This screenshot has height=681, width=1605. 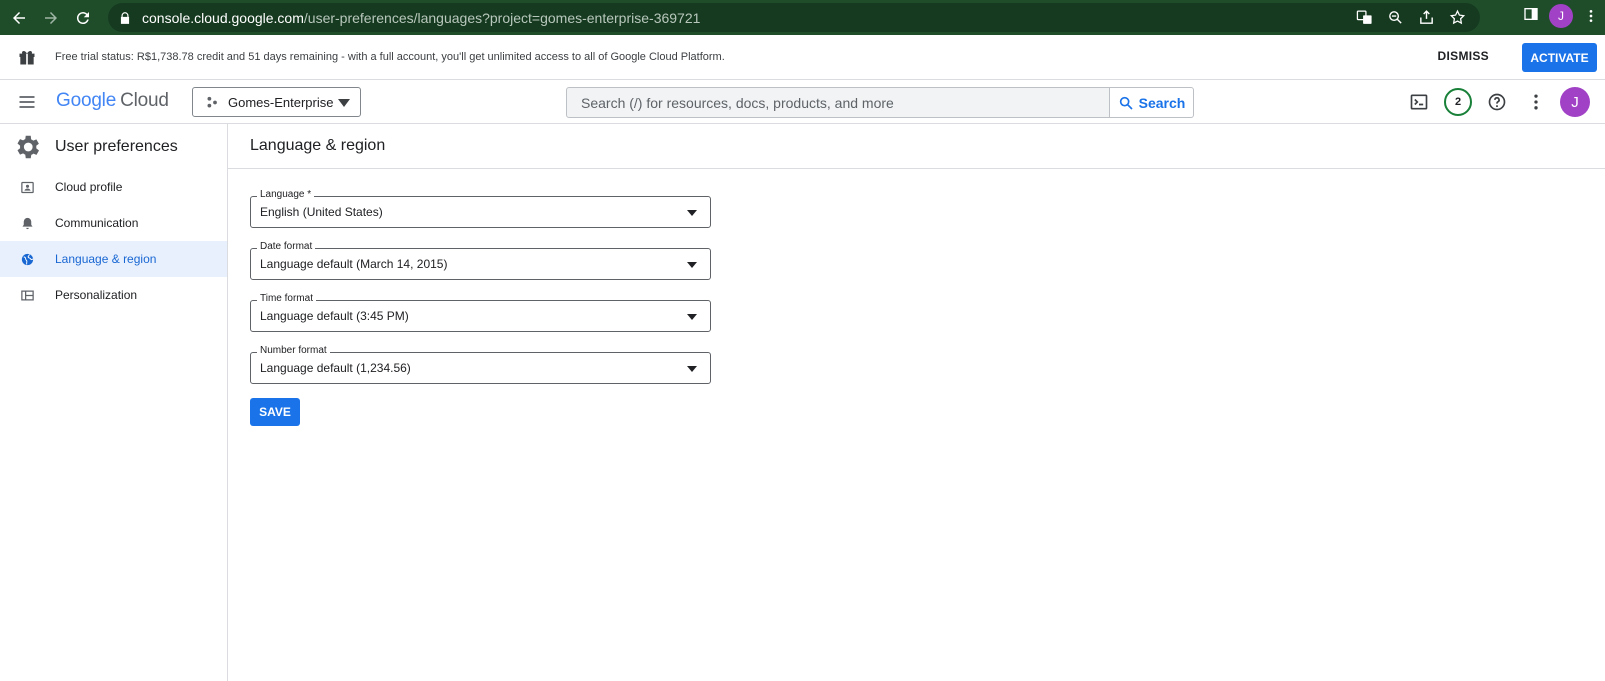 I want to click on search-button: Search, so click(x=1151, y=102).